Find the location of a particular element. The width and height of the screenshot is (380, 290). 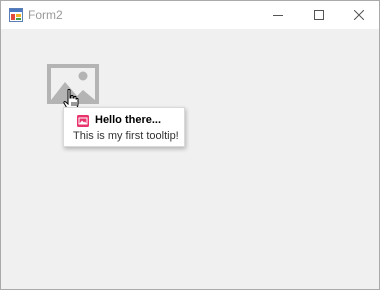

maximize-button is located at coordinates (319, 15).